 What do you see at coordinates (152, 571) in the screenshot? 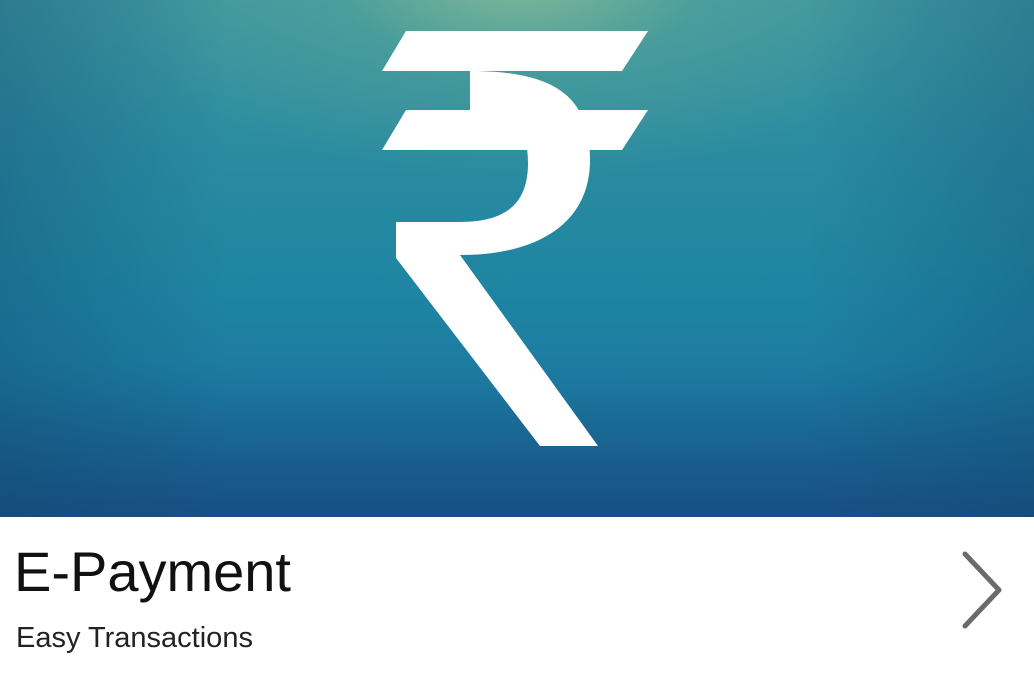
I see `tile-title: E-Payment` at bounding box center [152, 571].